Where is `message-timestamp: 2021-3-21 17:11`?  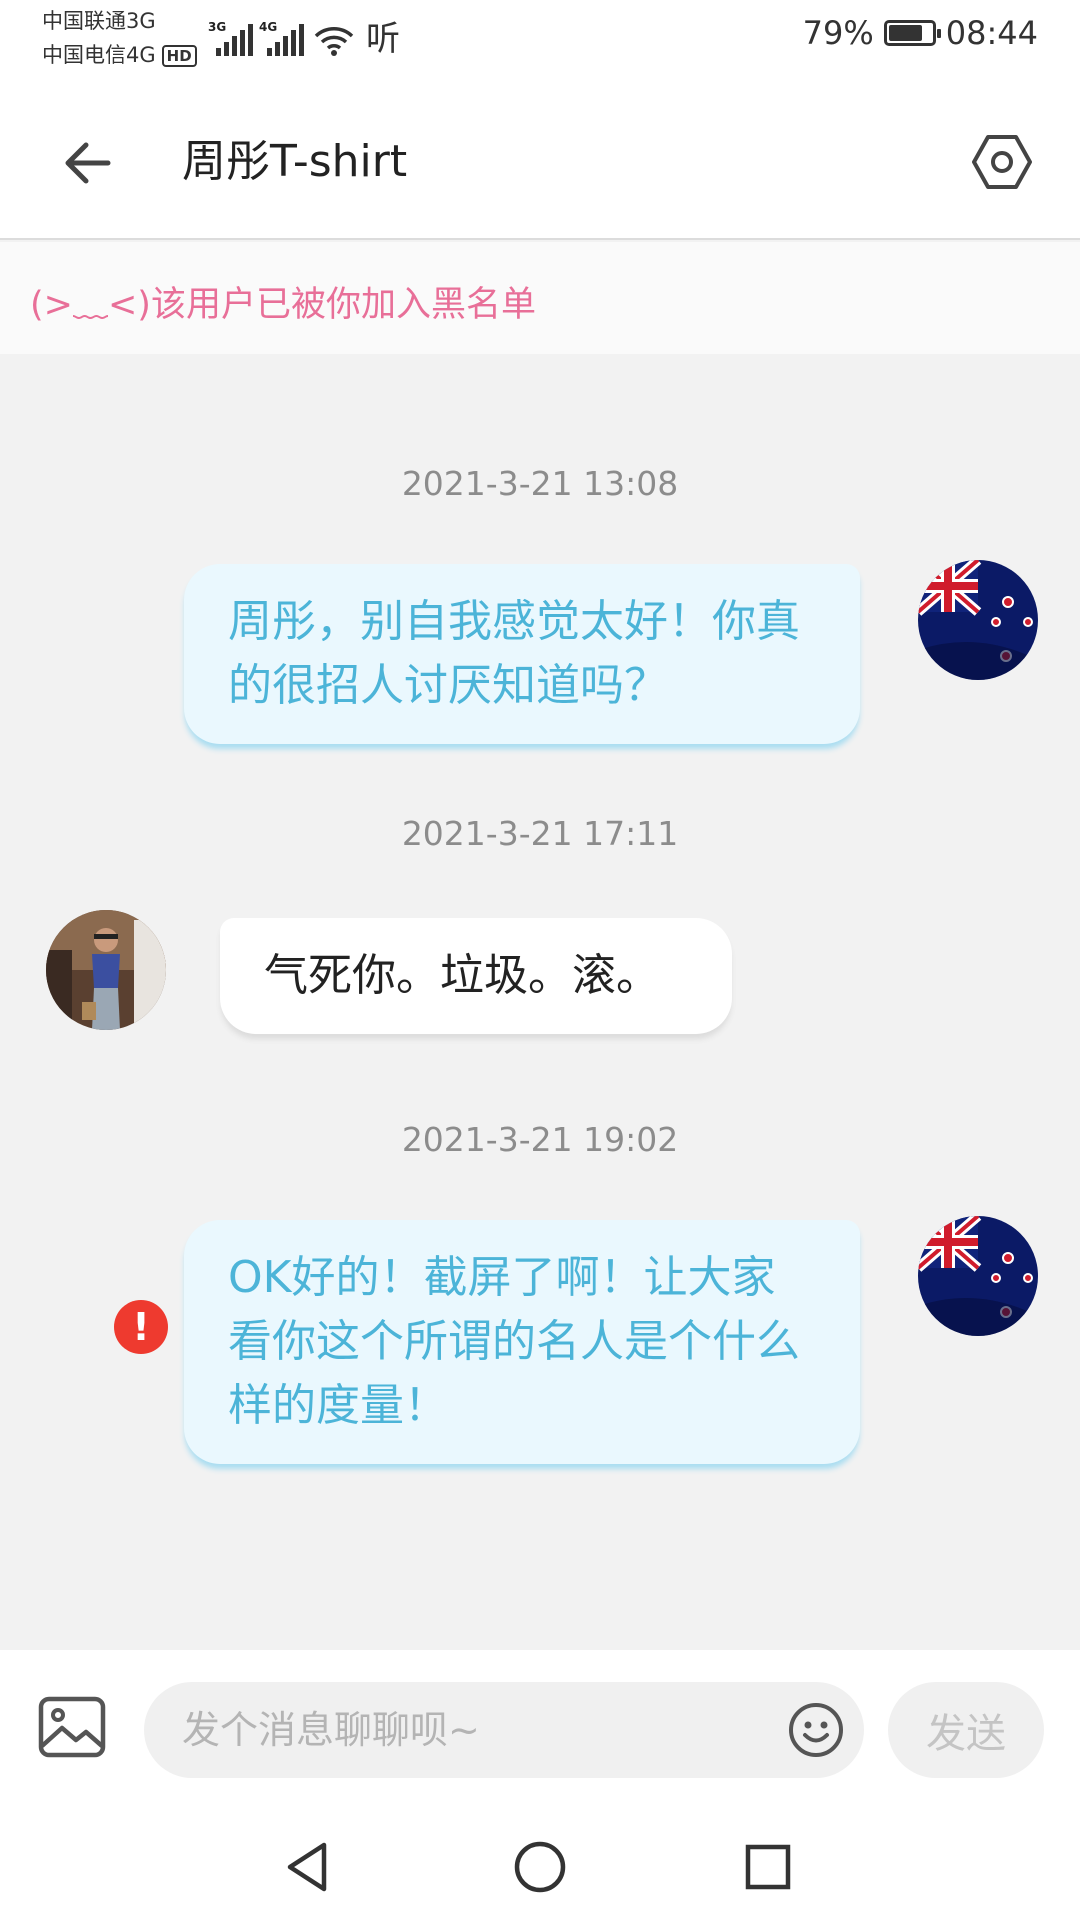
message-timestamp: 2021-3-21 17:11 is located at coordinates (540, 833).